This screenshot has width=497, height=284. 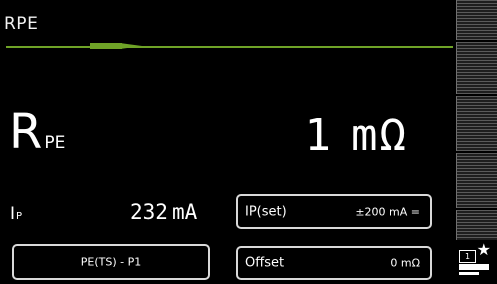 What do you see at coordinates (131, 46) in the screenshot?
I see `progress-indicator-tail` at bounding box center [131, 46].